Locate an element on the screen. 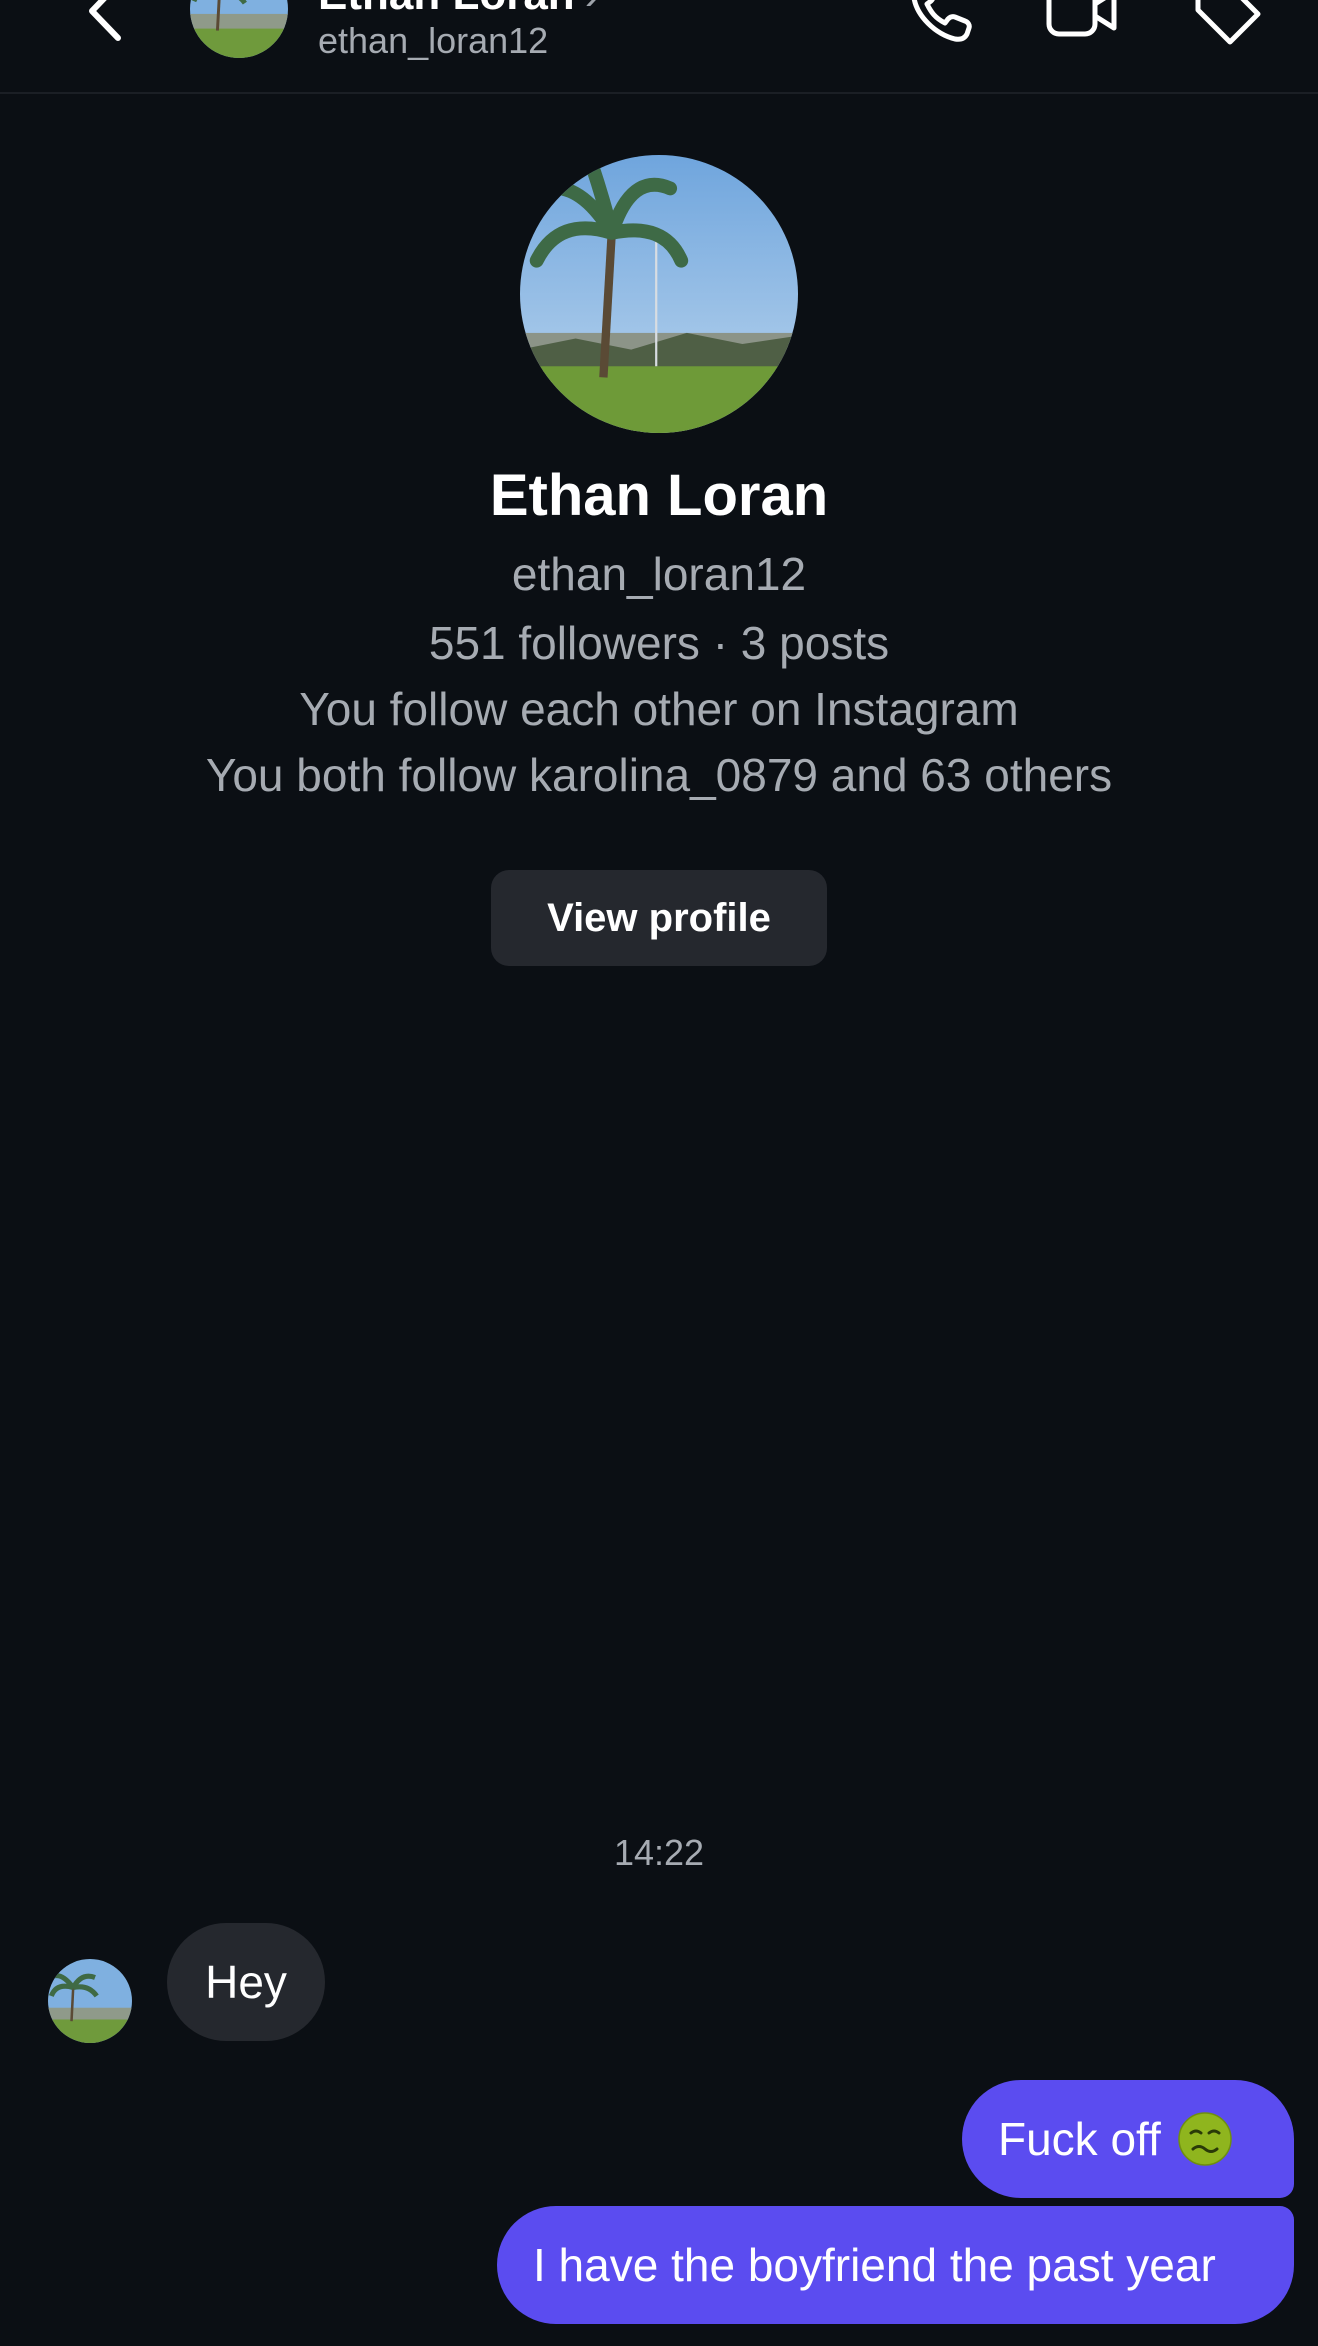 This screenshot has height=2346, width=1318. profile-avatar is located at coordinates (659, 294).